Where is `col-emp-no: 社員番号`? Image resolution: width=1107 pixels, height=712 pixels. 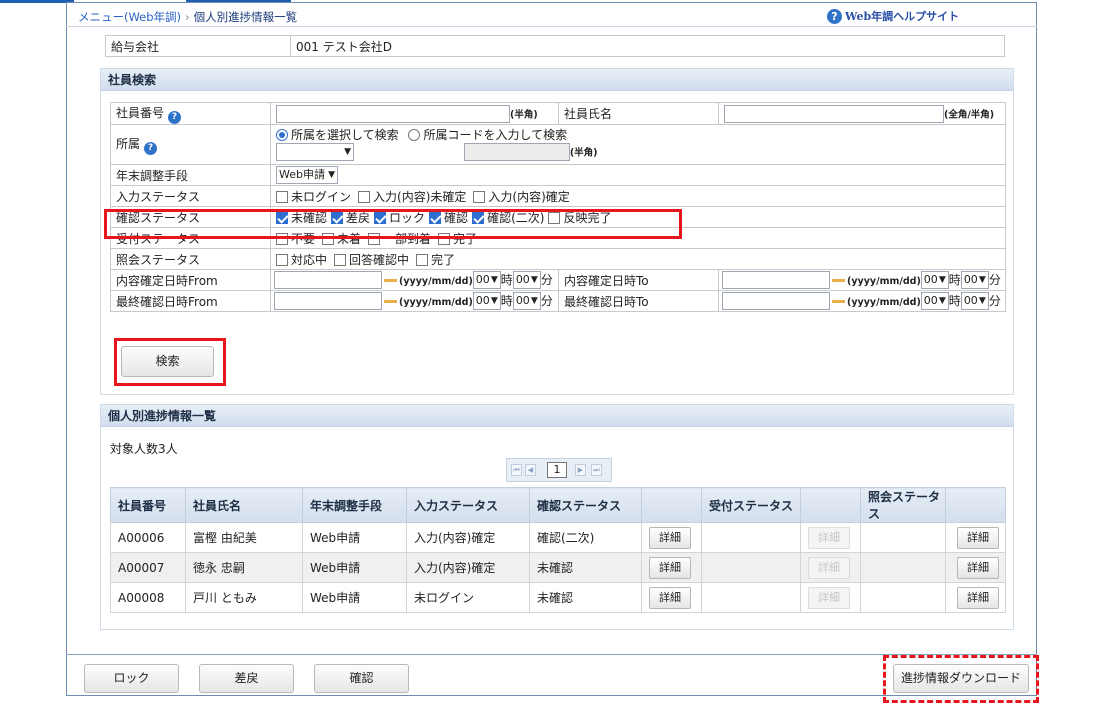 col-emp-no: 社員番号 is located at coordinates (148, 505).